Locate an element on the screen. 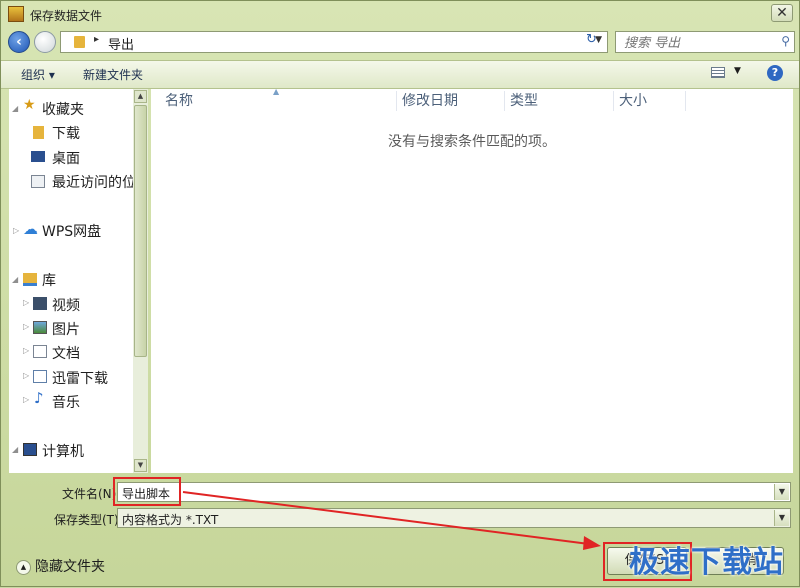  sidebar-item-favorites: 收藏夹 is located at coordinates (63, 109).